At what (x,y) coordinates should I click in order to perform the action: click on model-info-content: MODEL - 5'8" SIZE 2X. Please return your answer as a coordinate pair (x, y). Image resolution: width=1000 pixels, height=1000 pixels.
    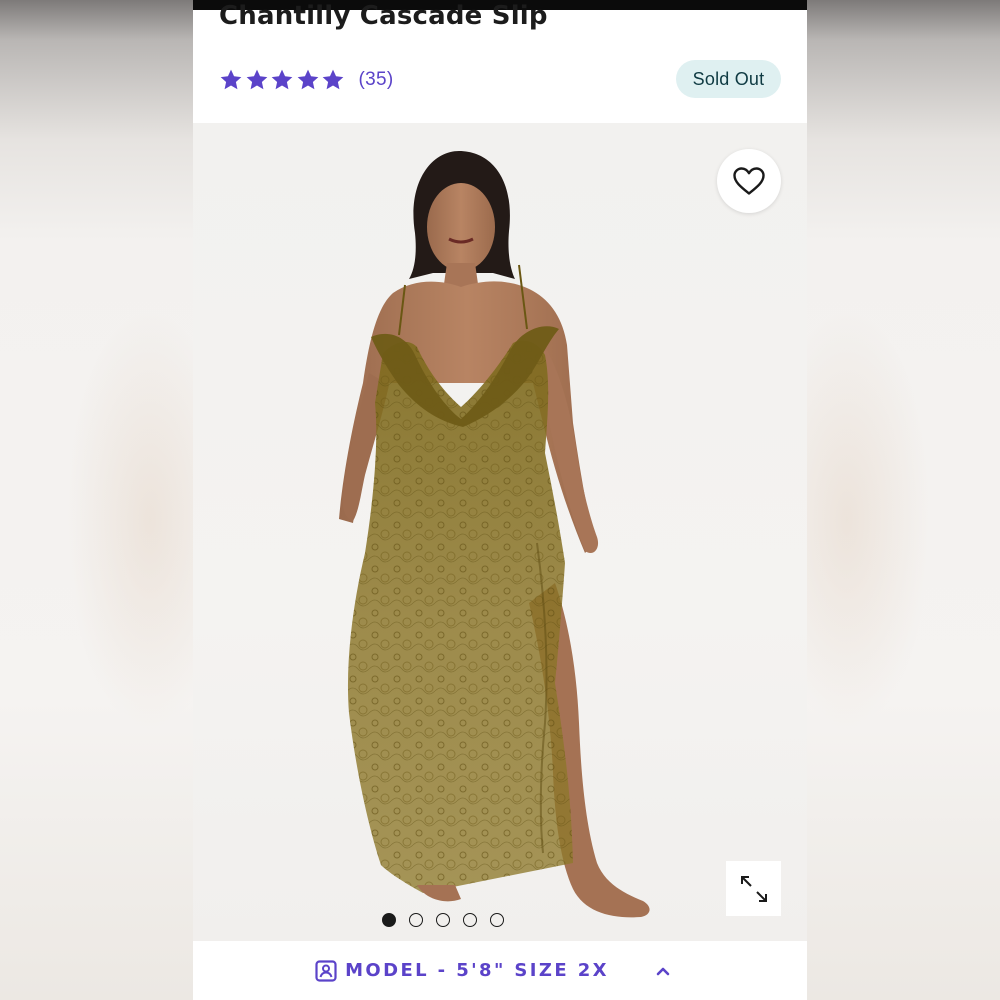
    Looking at the image, I should click on (493, 970).